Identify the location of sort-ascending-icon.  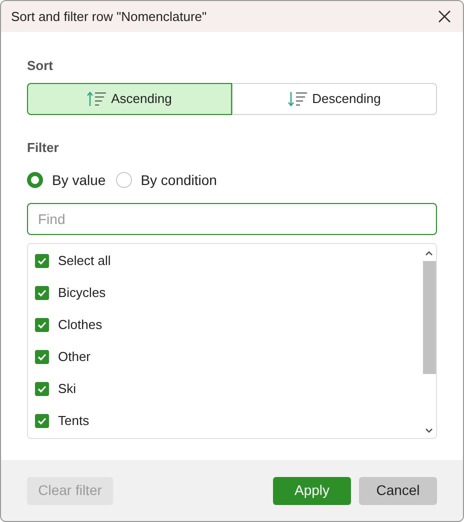
(97, 99).